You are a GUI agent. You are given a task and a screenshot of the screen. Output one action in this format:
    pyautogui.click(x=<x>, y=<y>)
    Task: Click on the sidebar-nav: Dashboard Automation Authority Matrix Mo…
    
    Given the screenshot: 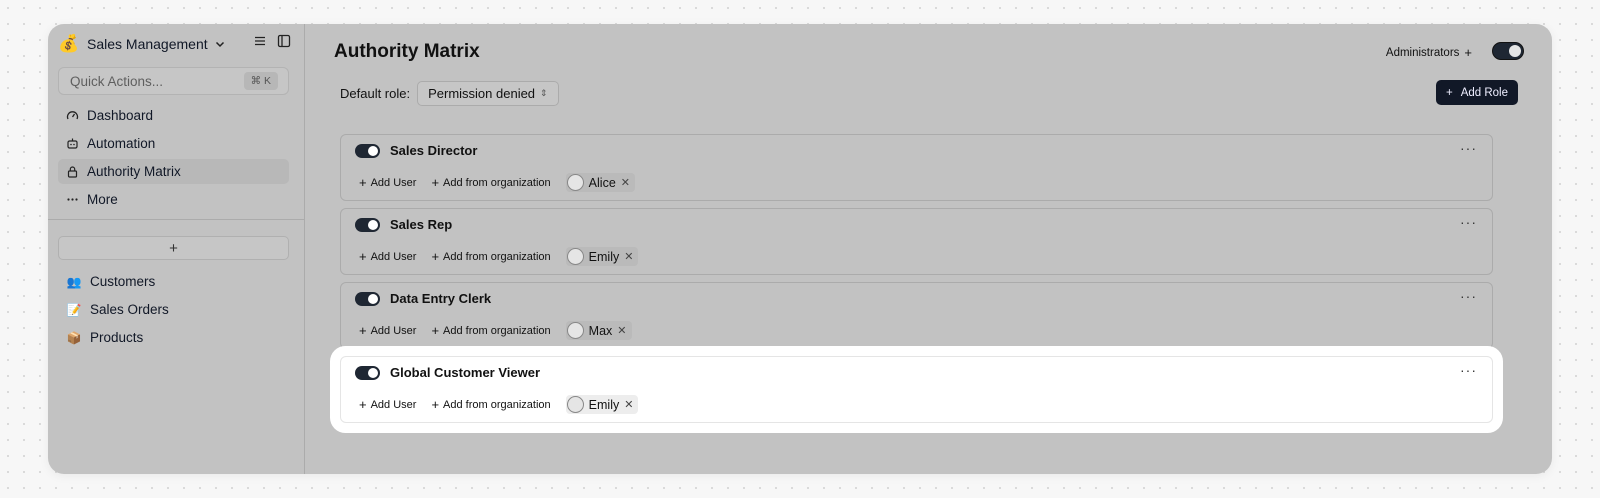 What is the action you would take?
    pyautogui.click(x=173, y=159)
    